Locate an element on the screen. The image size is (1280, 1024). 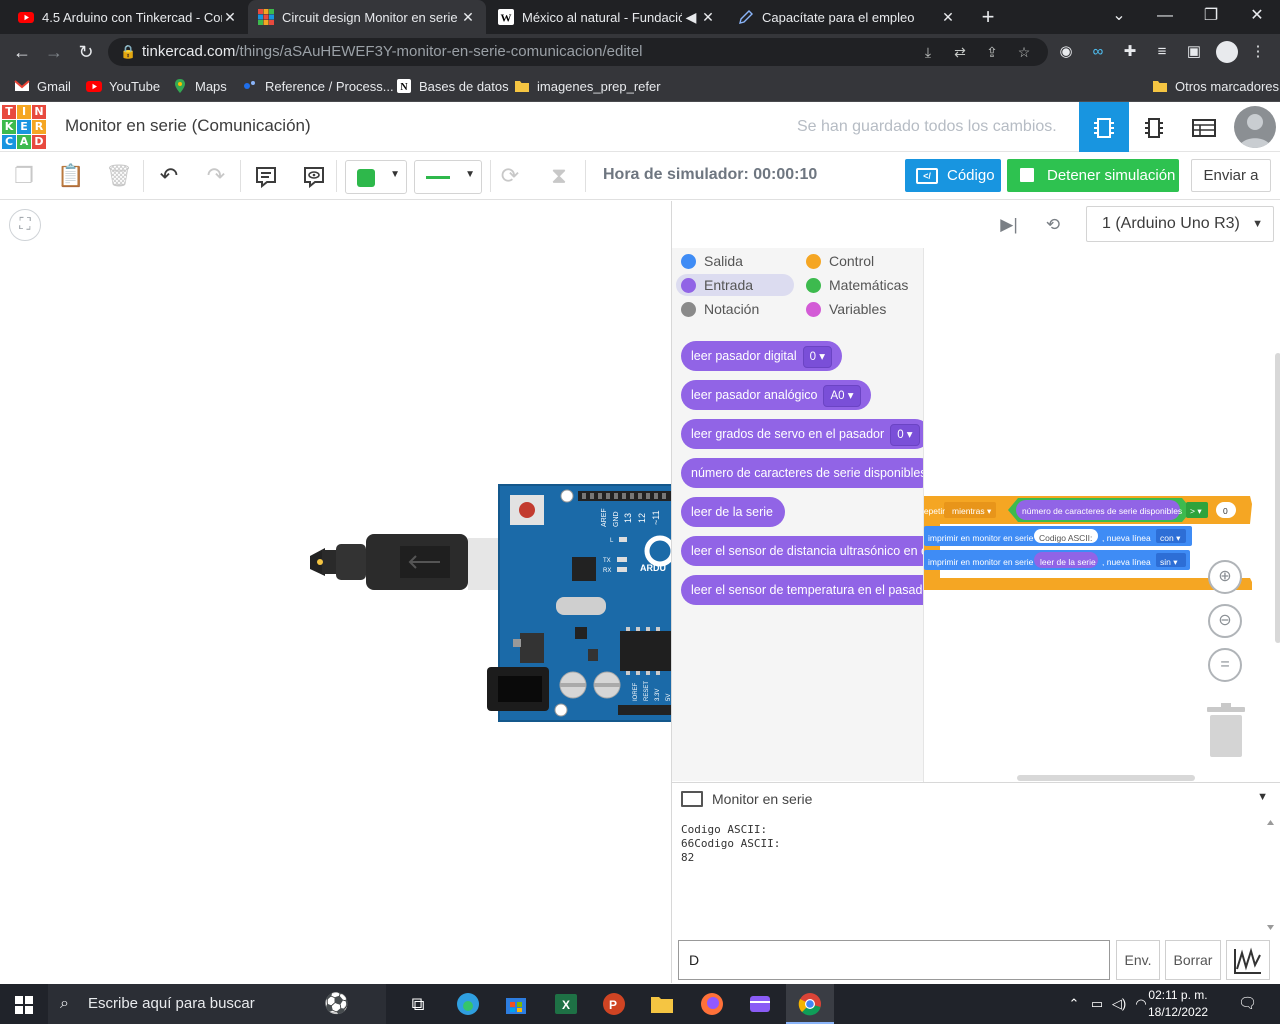
category-entrada: Entrada is located at coordinates (735, 285).